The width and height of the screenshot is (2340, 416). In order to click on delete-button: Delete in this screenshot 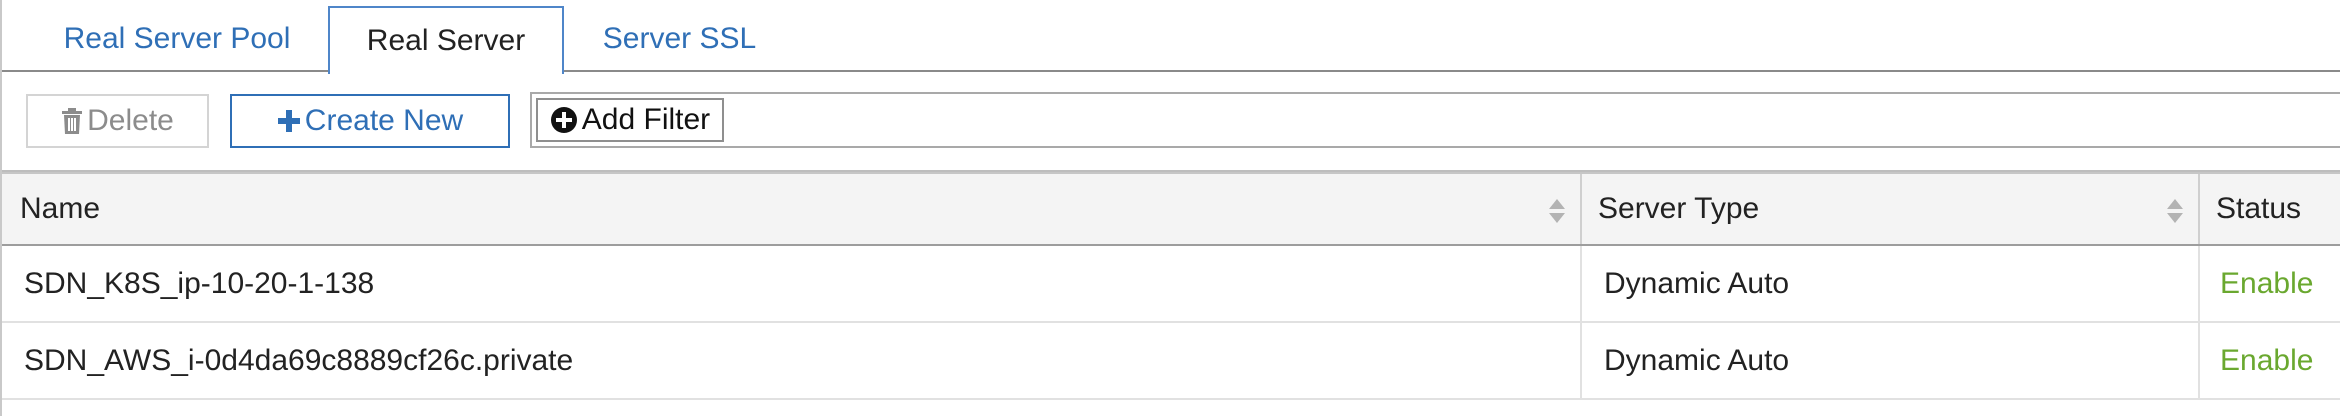, I will do `click(117, 121)`.